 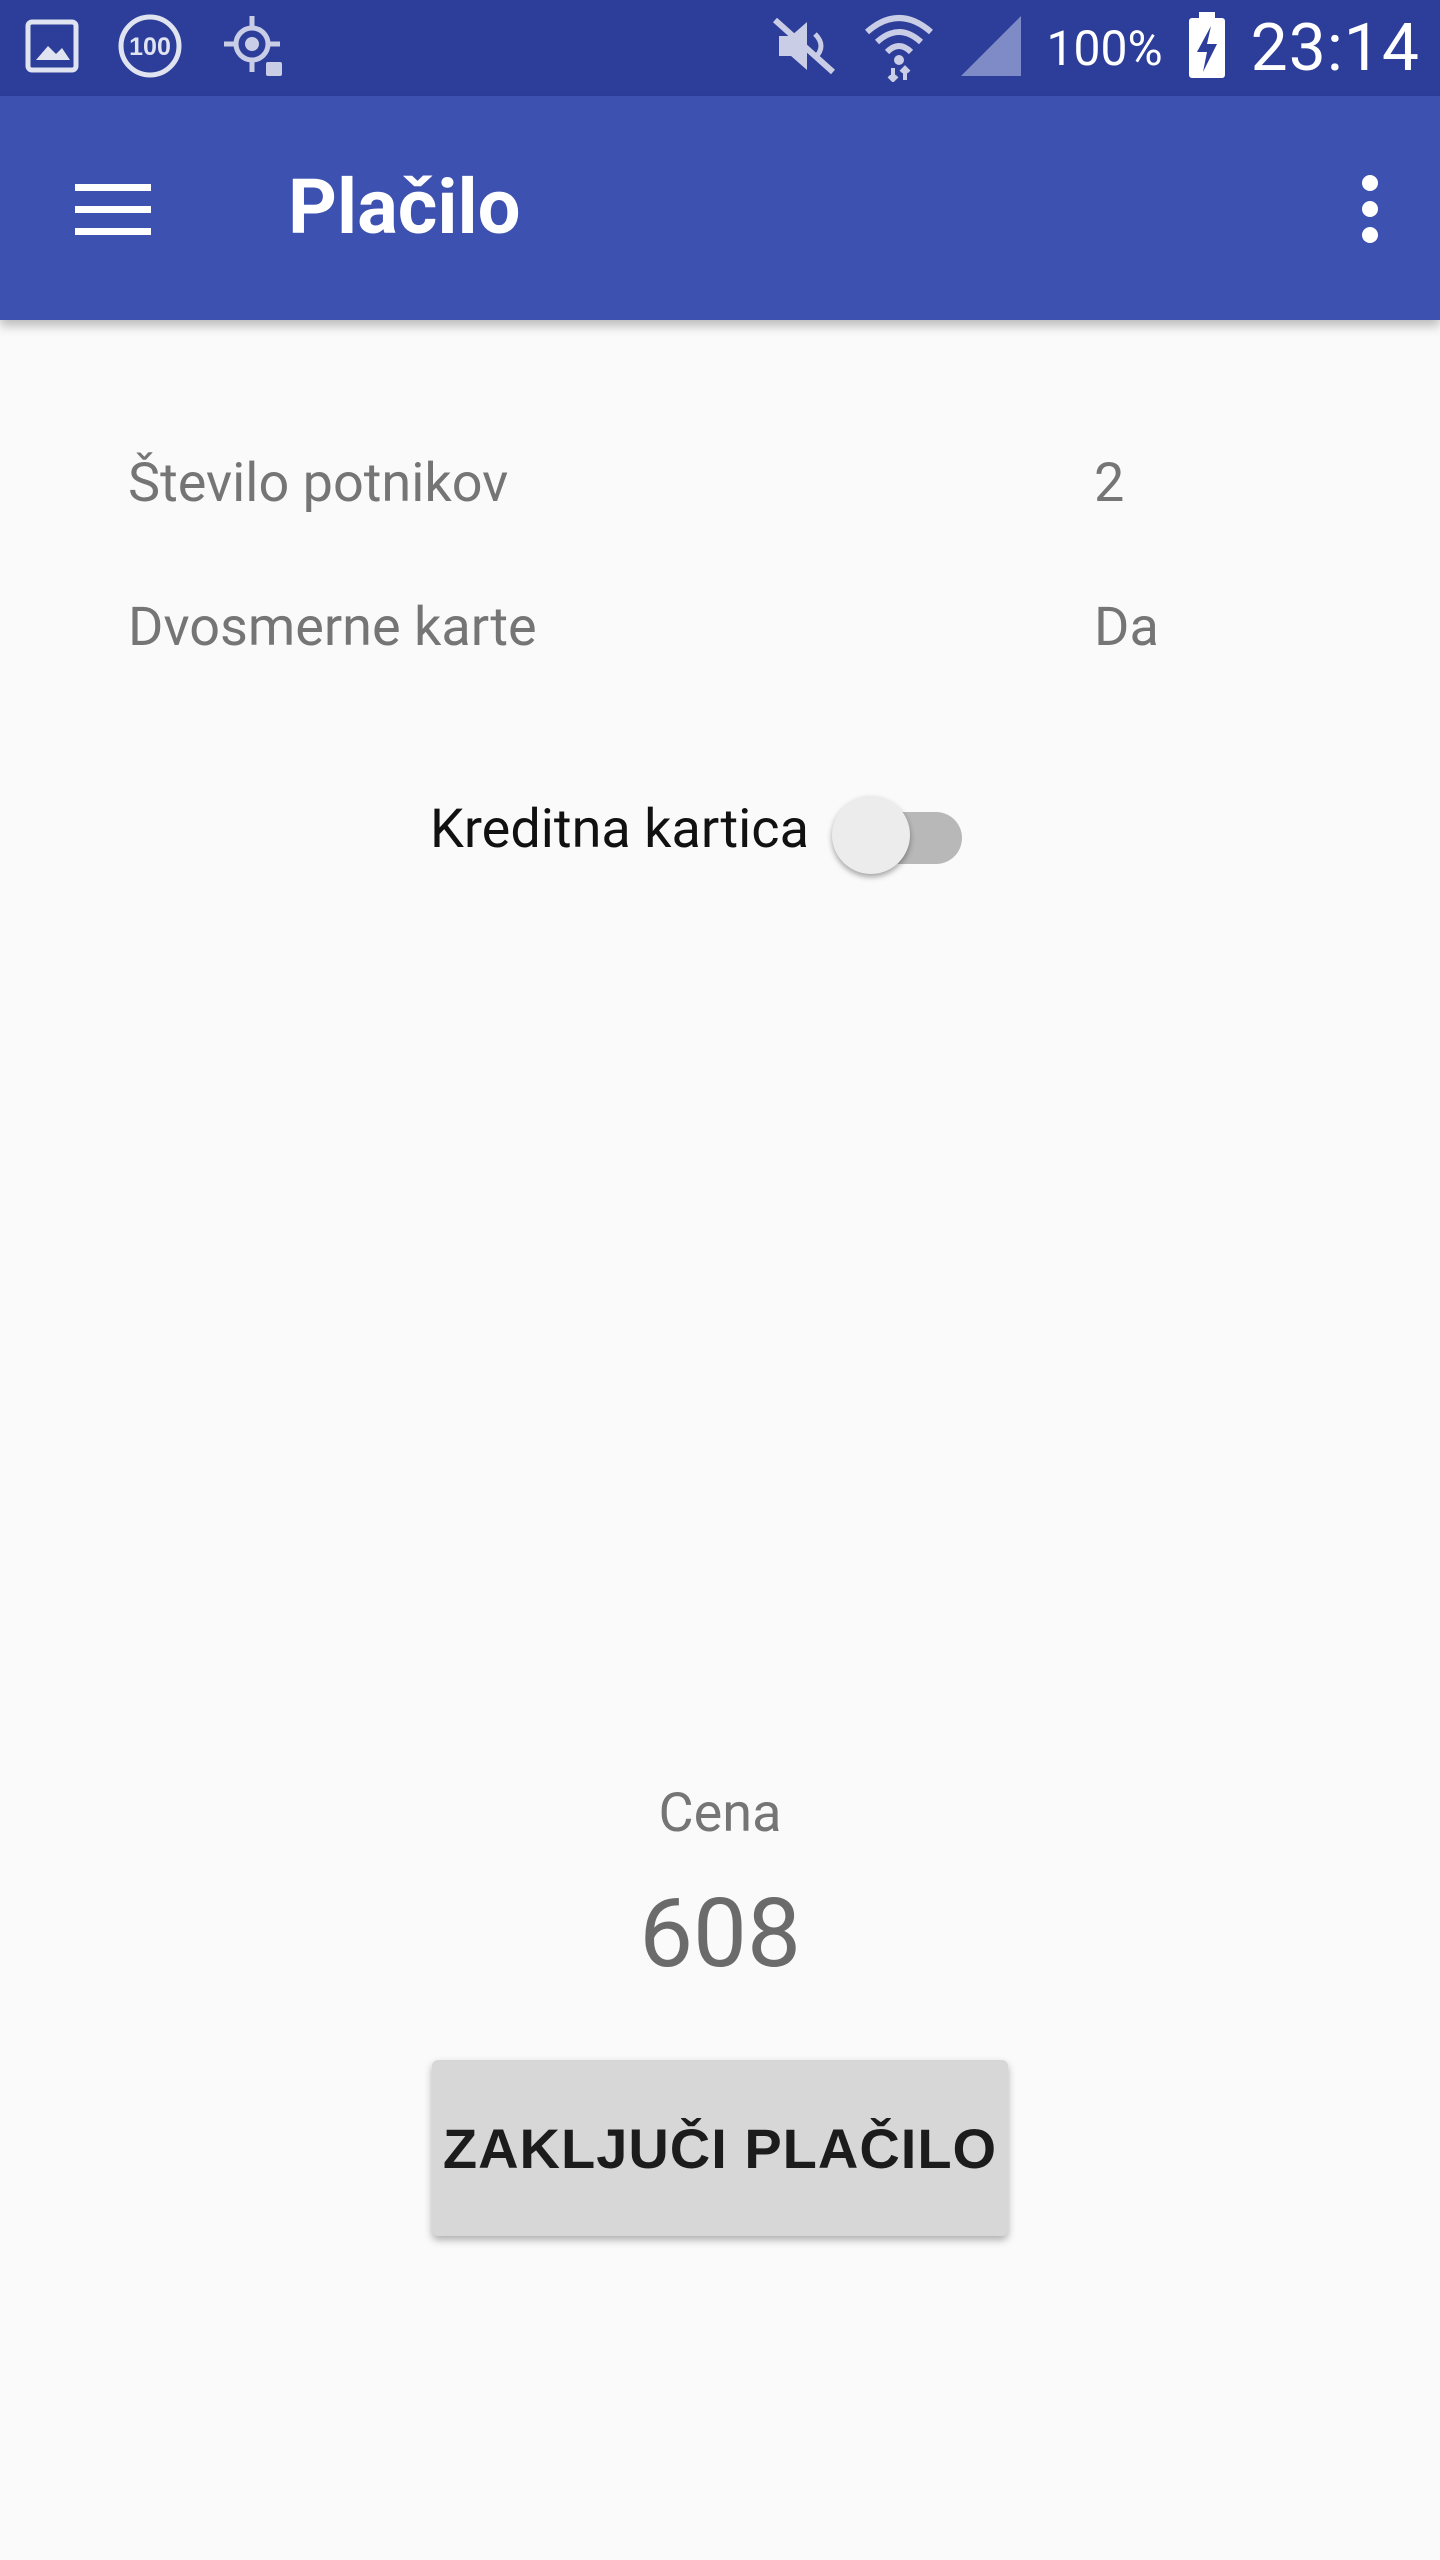 What do you see at coordinates (1109, 483) in the screenshot?
I see `passengers-value: 2` at bounding box center [1109, 483].